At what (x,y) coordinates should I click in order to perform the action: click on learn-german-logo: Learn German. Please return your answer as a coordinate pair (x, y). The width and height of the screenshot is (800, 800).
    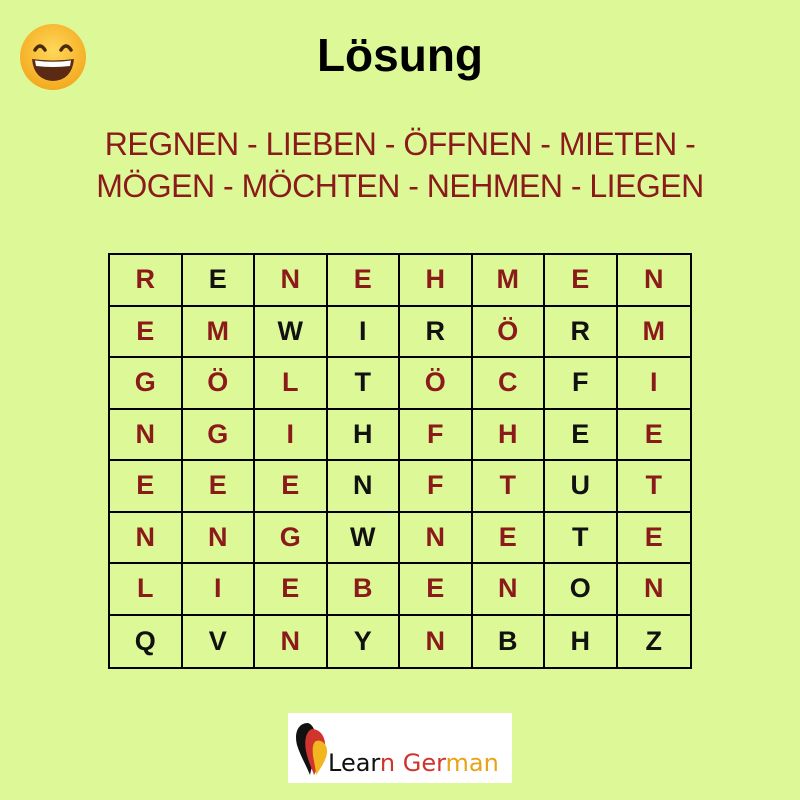
    Looking at the image, I should click on (400, 748).